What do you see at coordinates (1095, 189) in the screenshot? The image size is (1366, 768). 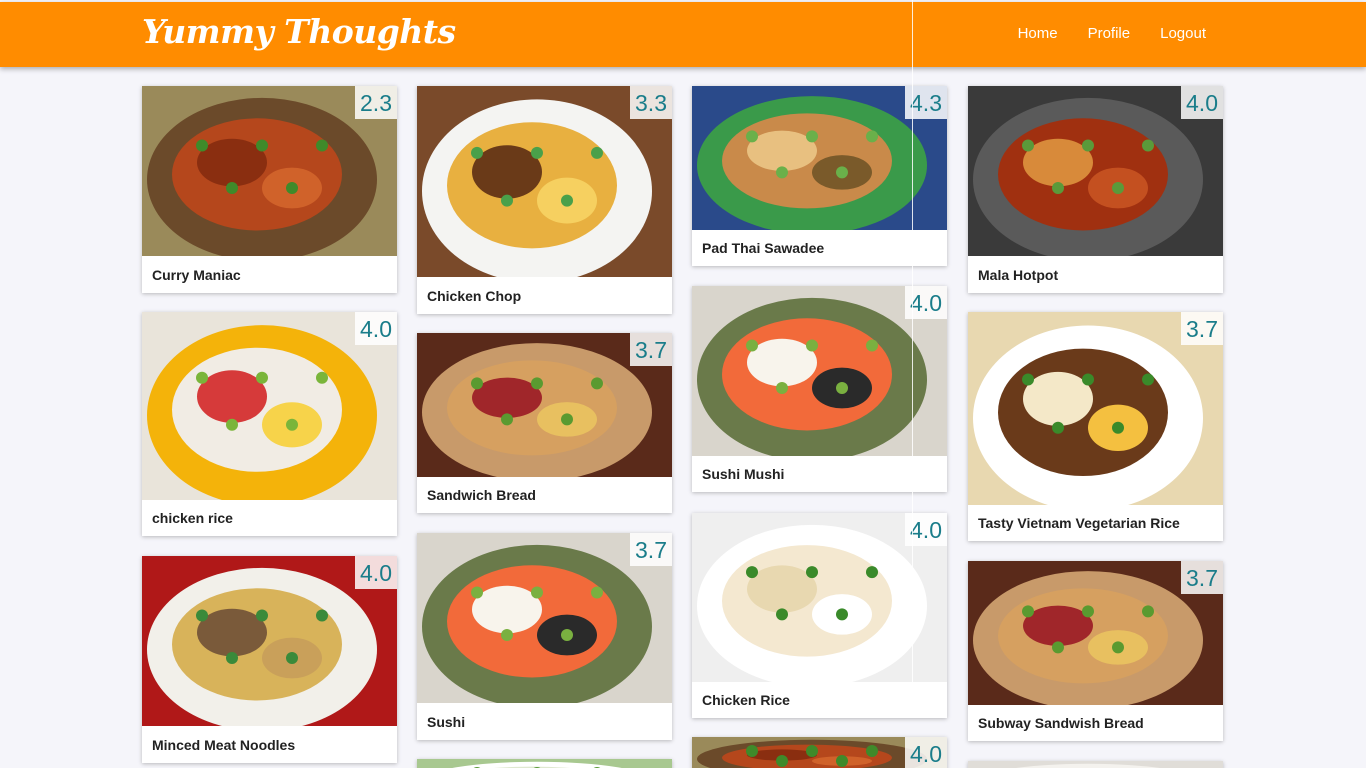 I see `restaurant-card-mala-hotpot: 4.0 Mala Hotpot` at bounding box center [1095, 189].